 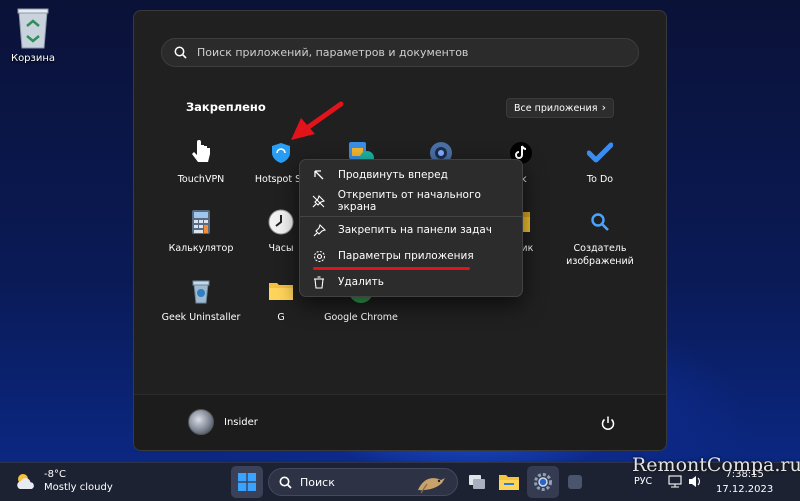 What do you see at coordinates (393, 175) in the screenshot?
I see `menu-item-label: Продвинуть вперед` at bounding box center [393, 175].